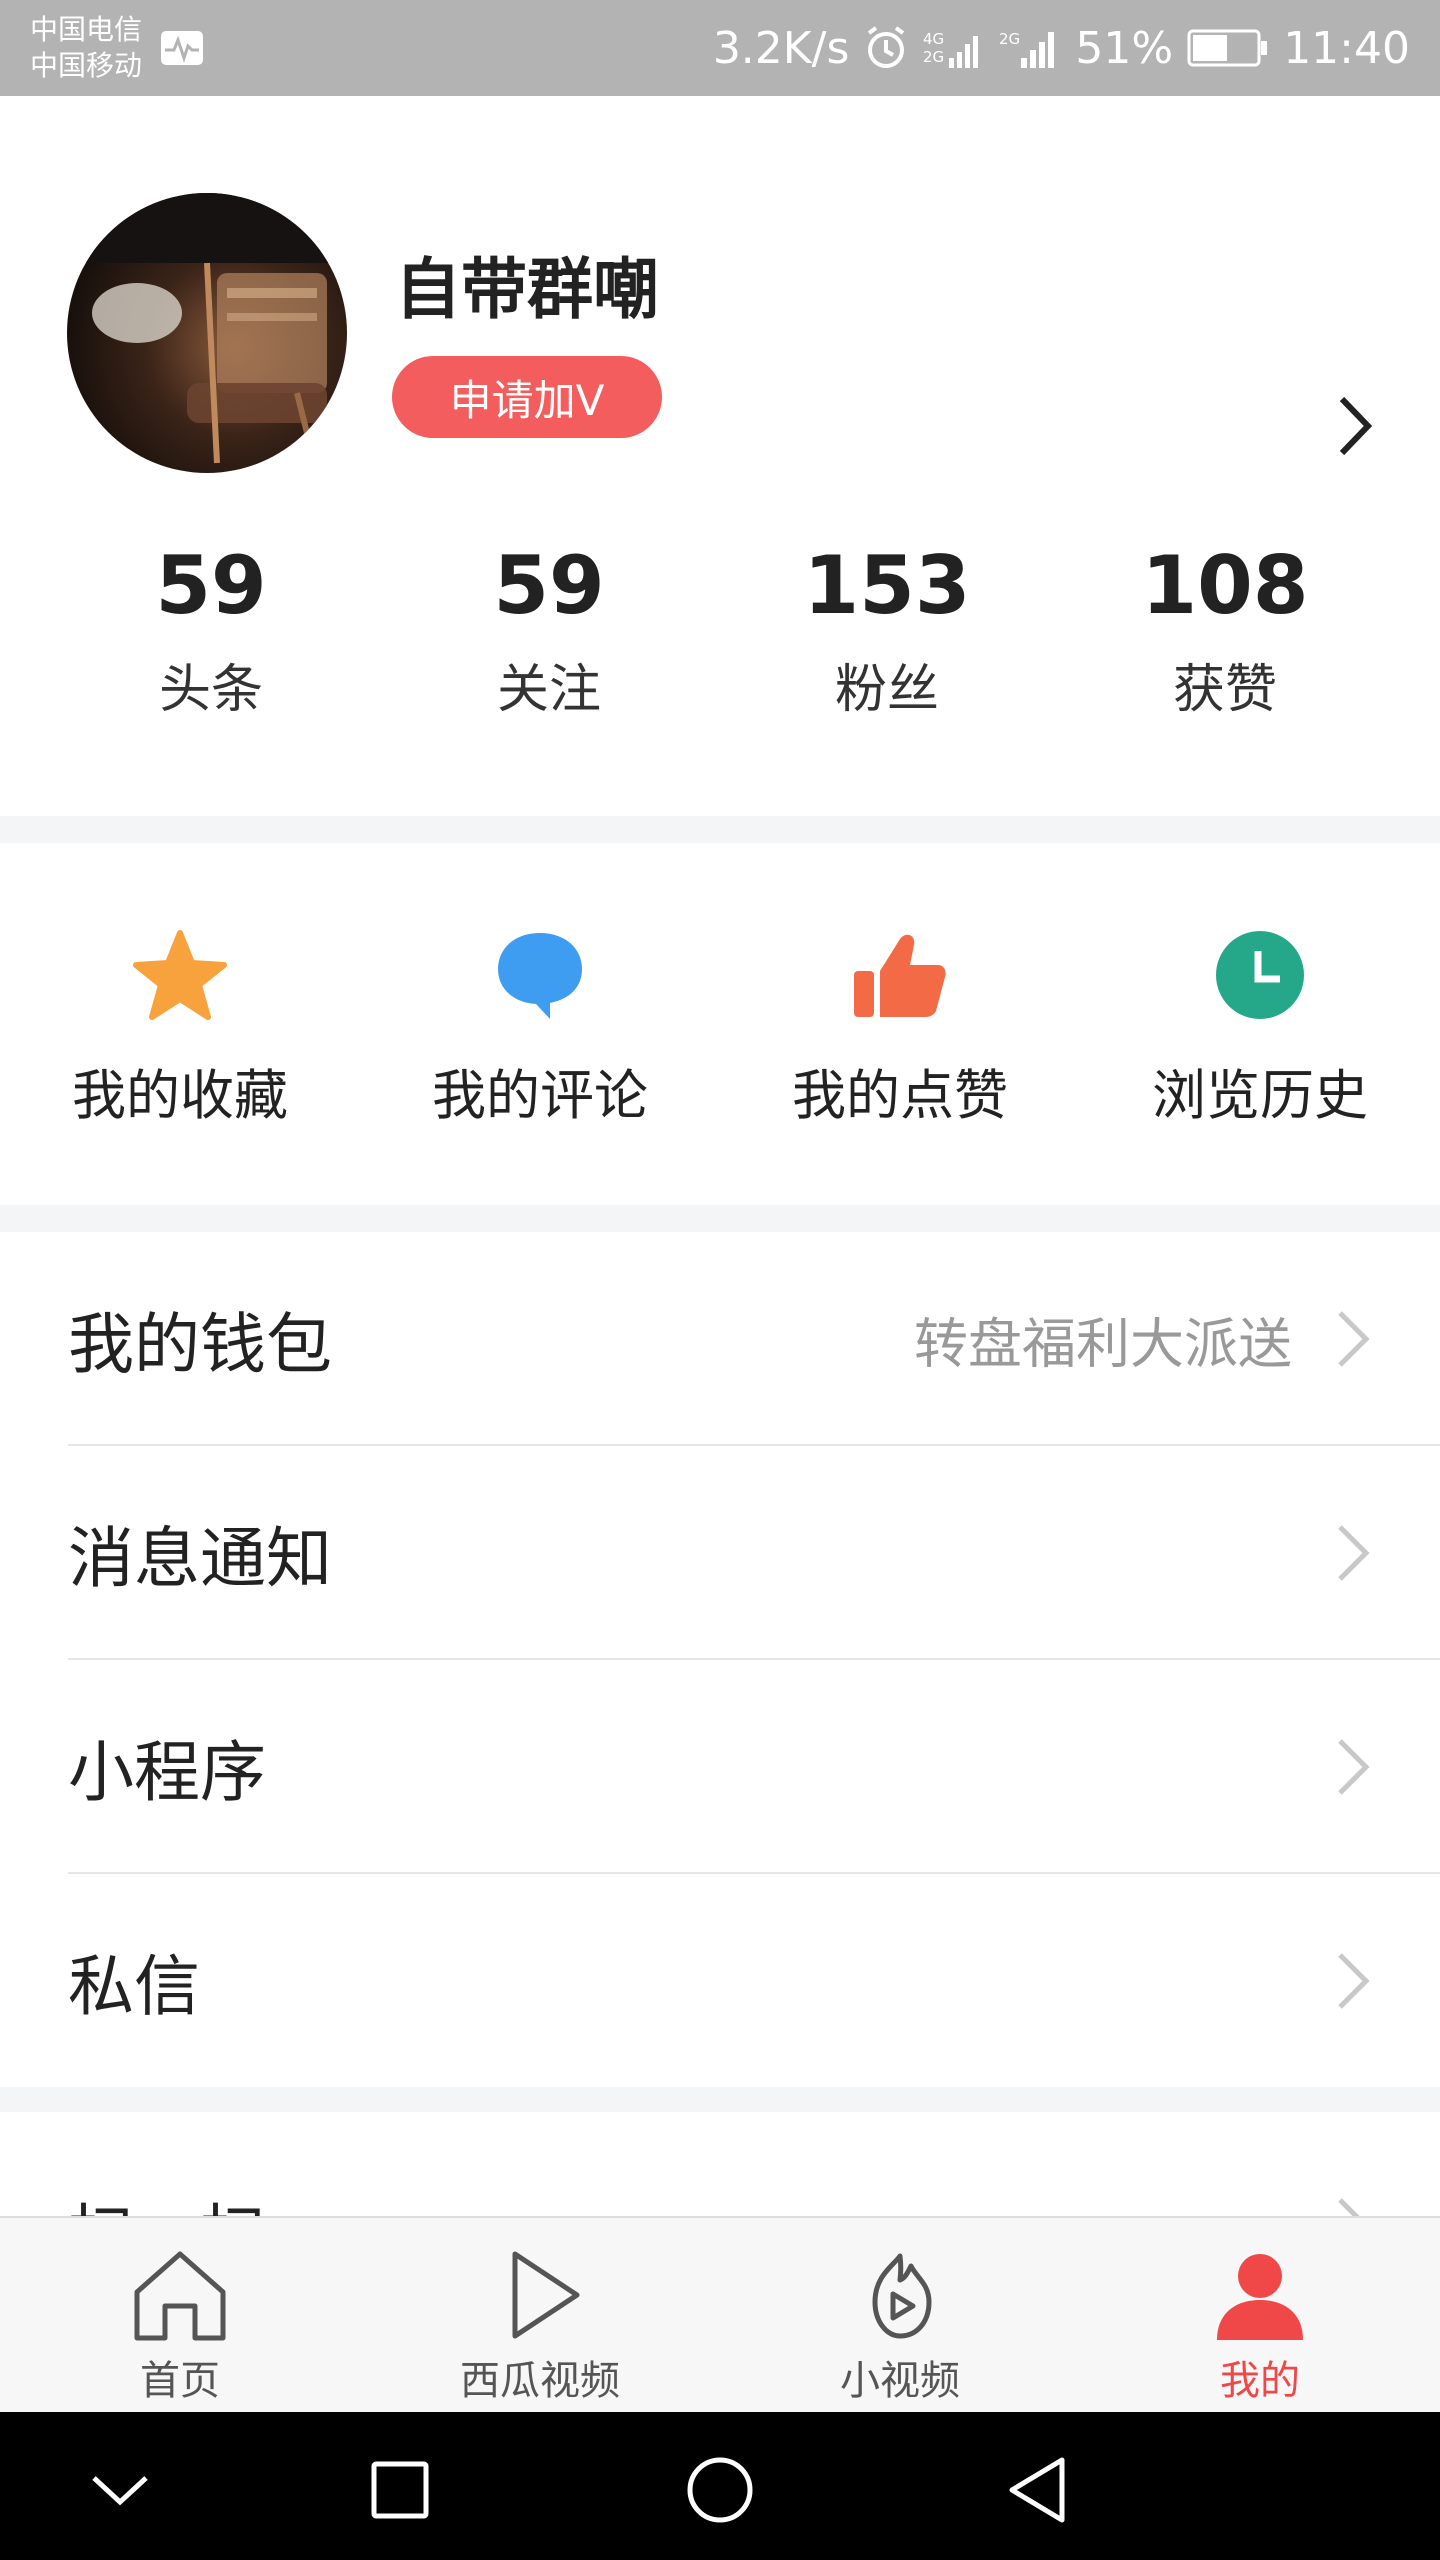  What do you see at coordinates (886, 690) in the screenshot?
I see `stat-label: 粉丝` at bounding box center [886, 690].